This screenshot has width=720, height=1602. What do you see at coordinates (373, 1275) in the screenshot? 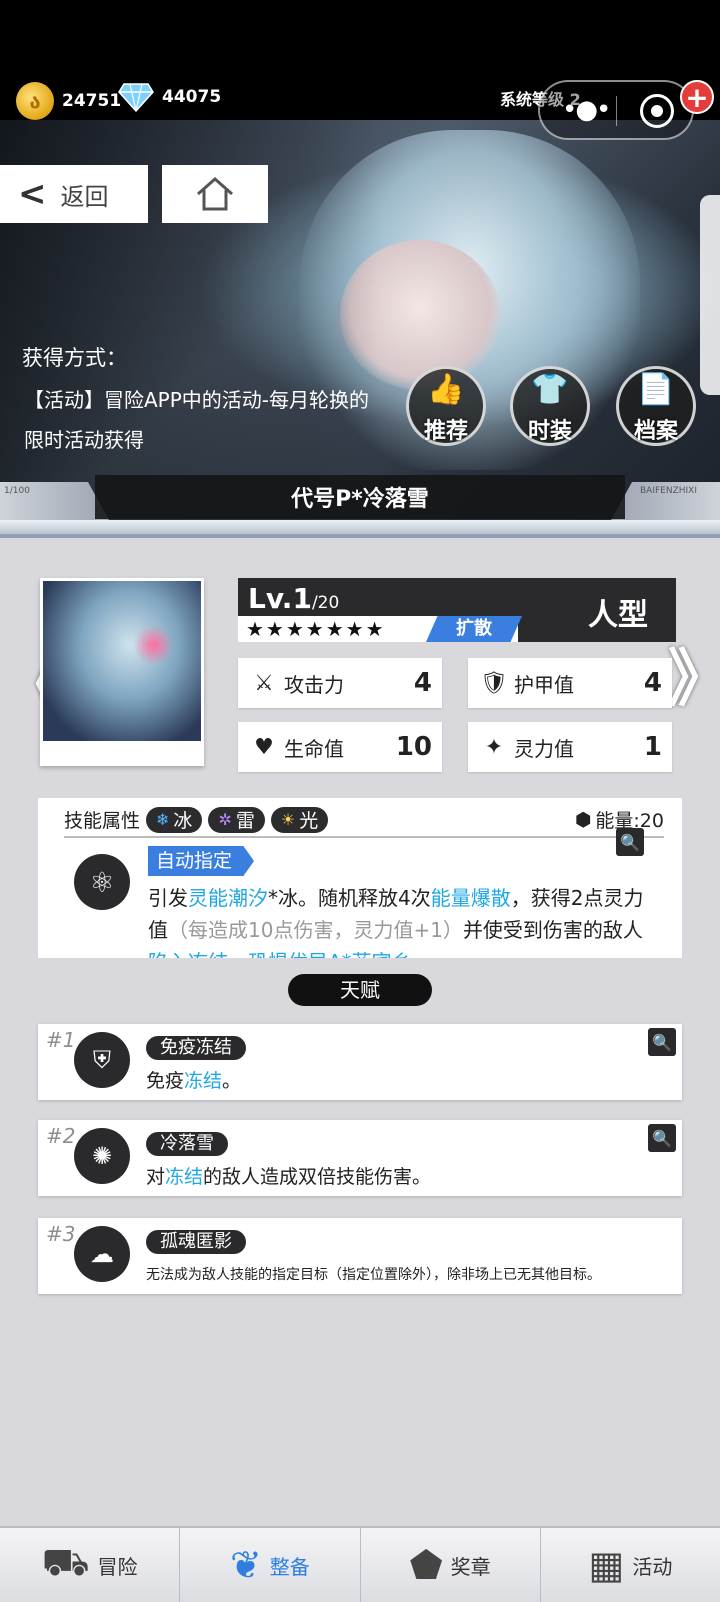
I see `talent-description: 无法成为敌人技能的指定目标（指定位置除外），除非场上已无其他目标。` at bounding box center [373, 1275].